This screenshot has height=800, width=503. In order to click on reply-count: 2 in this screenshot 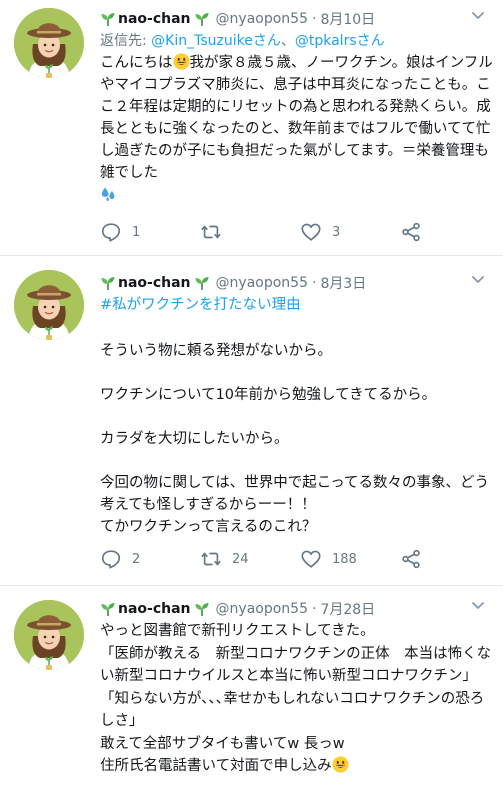, I will do `click(136, 559)`.